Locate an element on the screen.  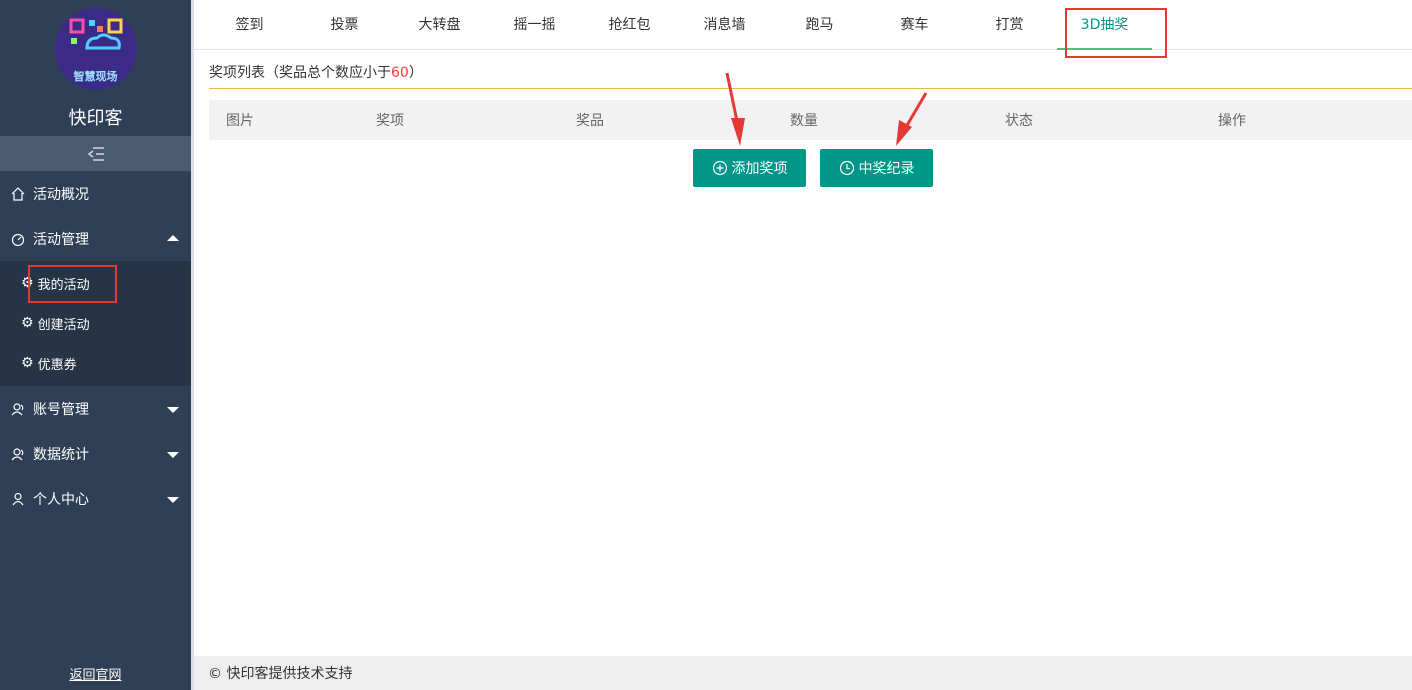
column-header-quantity: 数量 is located at coordinates (804, 121).